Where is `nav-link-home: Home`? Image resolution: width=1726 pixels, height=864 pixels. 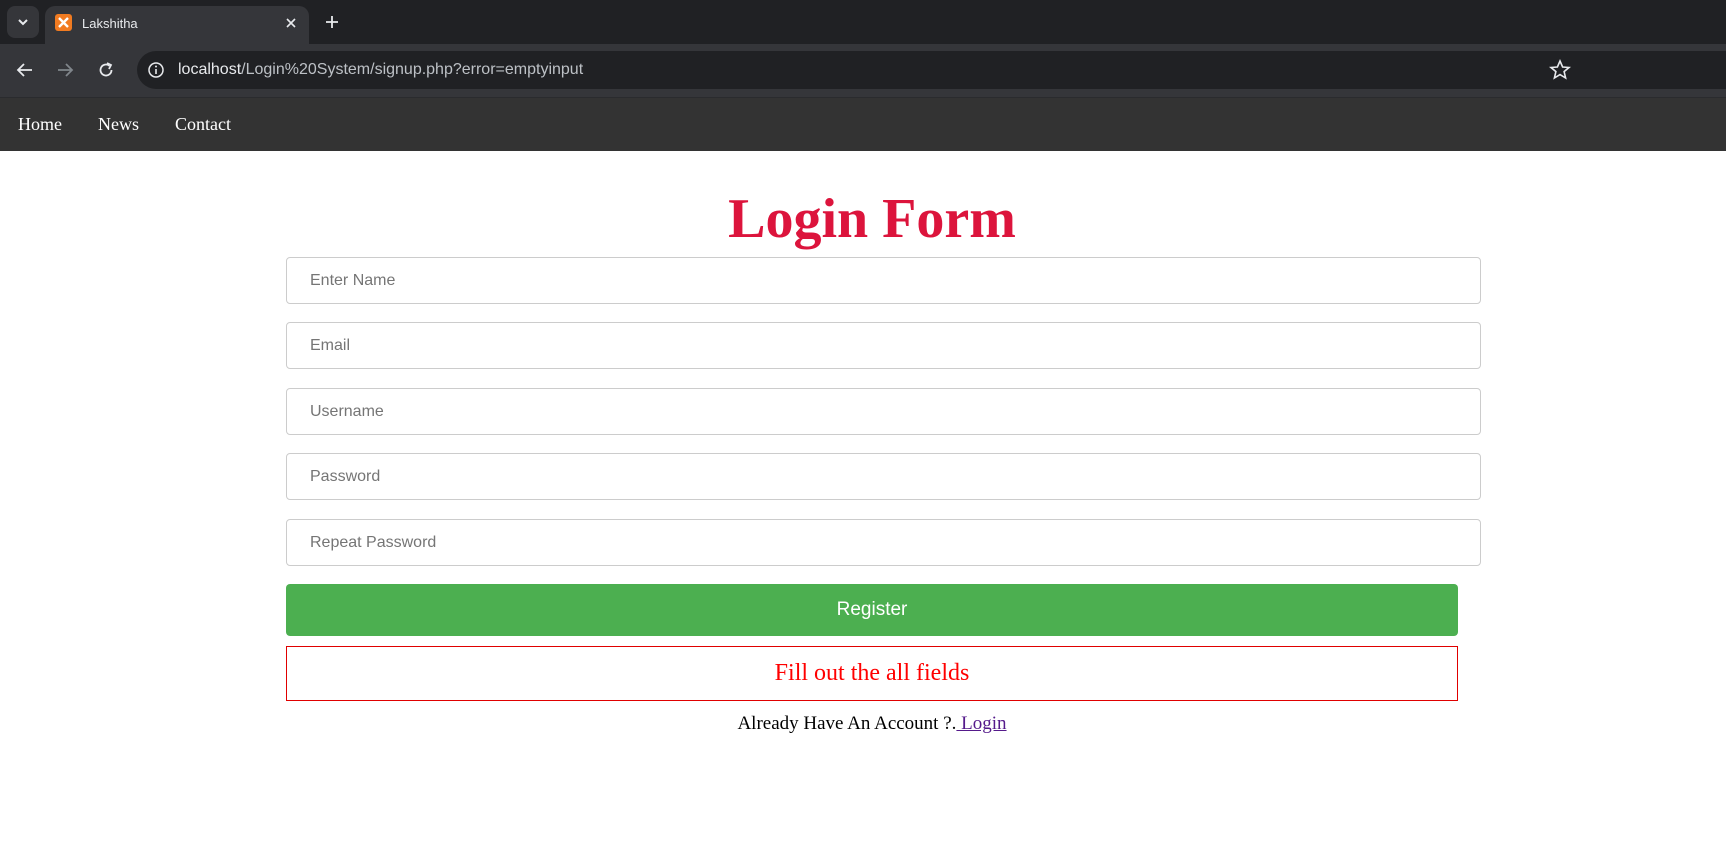
nav-link-home: Home is located at coordinates (40, 124).